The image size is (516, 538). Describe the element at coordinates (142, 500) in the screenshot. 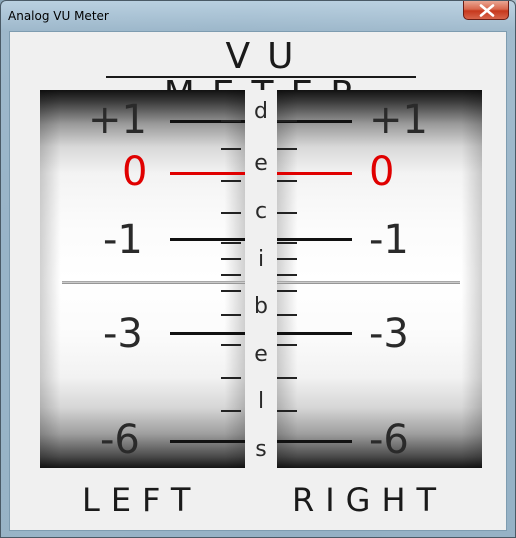

I see `left-channel-label: LEFT` at that location.